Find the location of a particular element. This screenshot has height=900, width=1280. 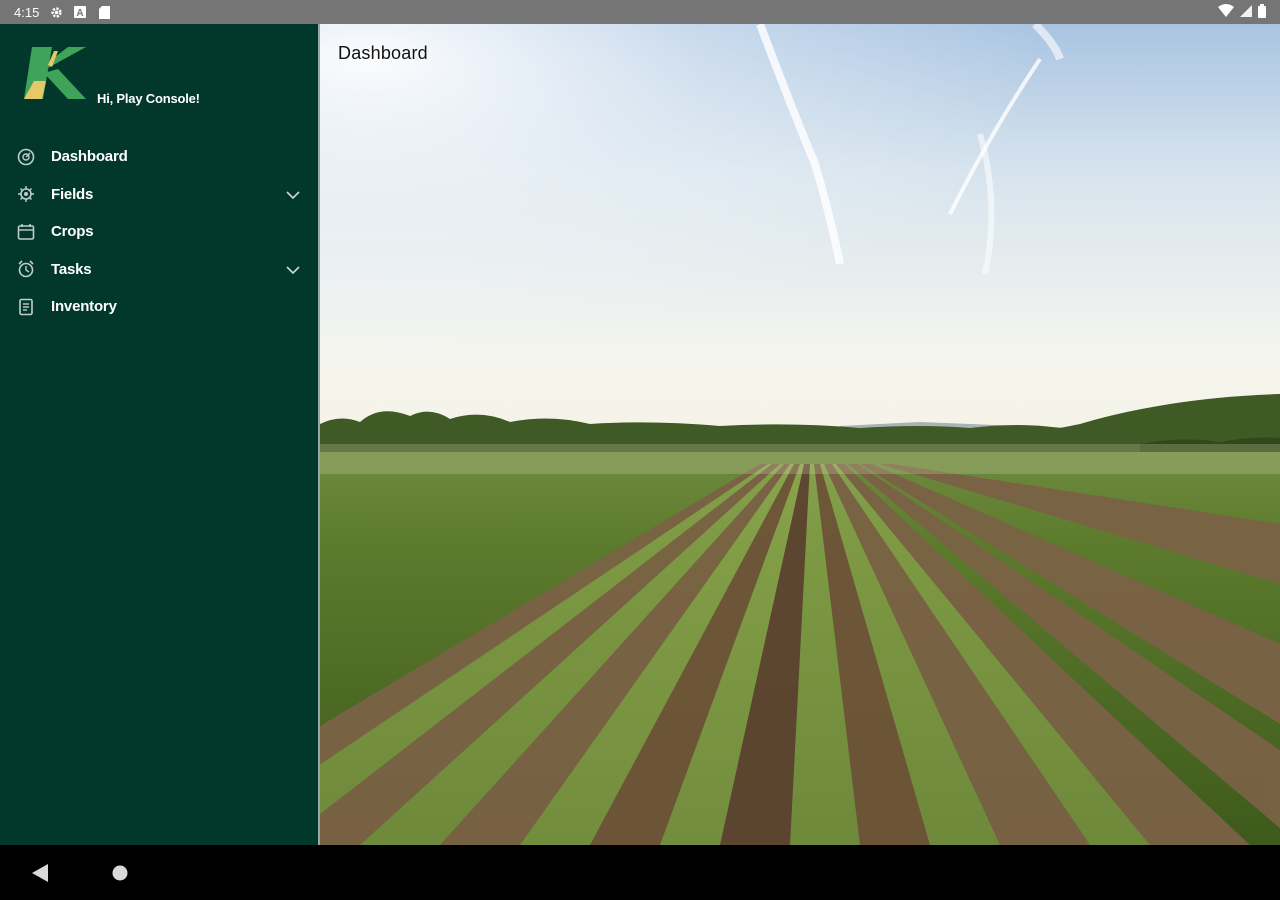

drawer-menu: Dashboard Fields Crops Tasks Inventory is located at coordinates (159, 232).